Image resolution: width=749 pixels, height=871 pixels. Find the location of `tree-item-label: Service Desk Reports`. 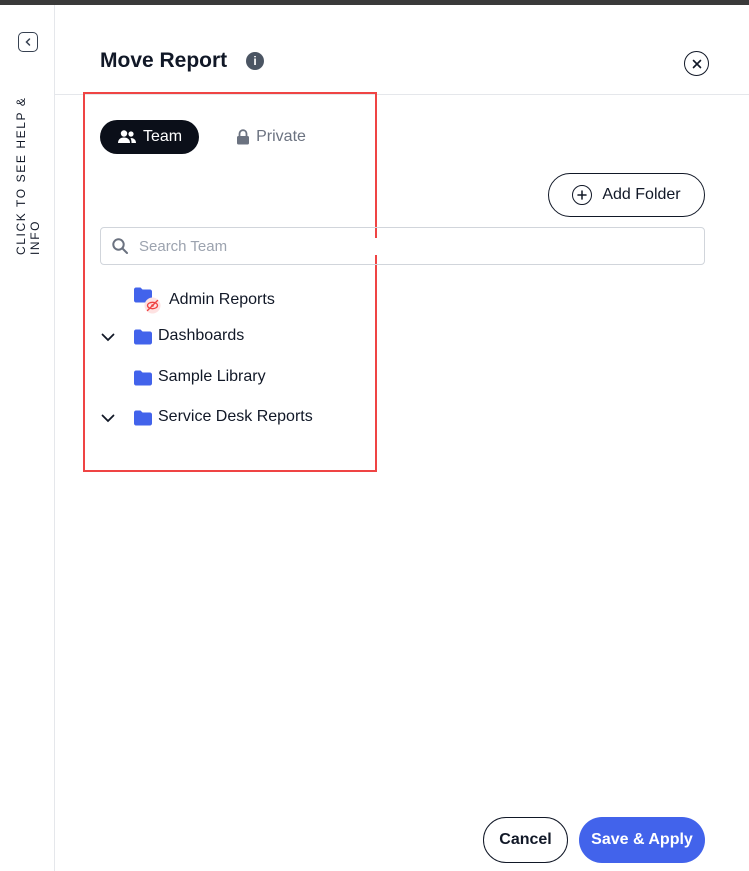

tree-item-label: Service Desk Reports is located at coordinates (235, 416).